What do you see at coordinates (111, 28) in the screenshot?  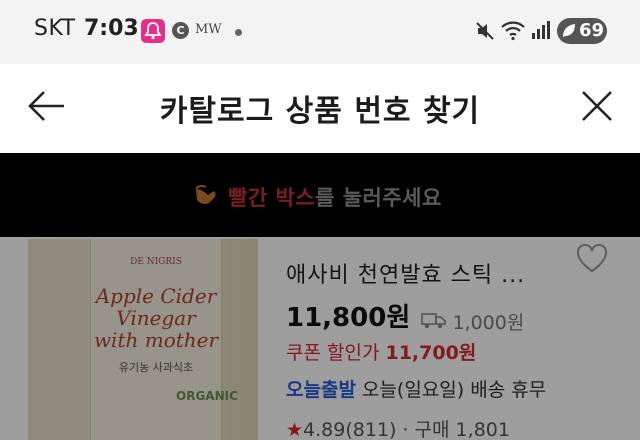 I see `clock: 7:03` at bounding box center [111, 28].